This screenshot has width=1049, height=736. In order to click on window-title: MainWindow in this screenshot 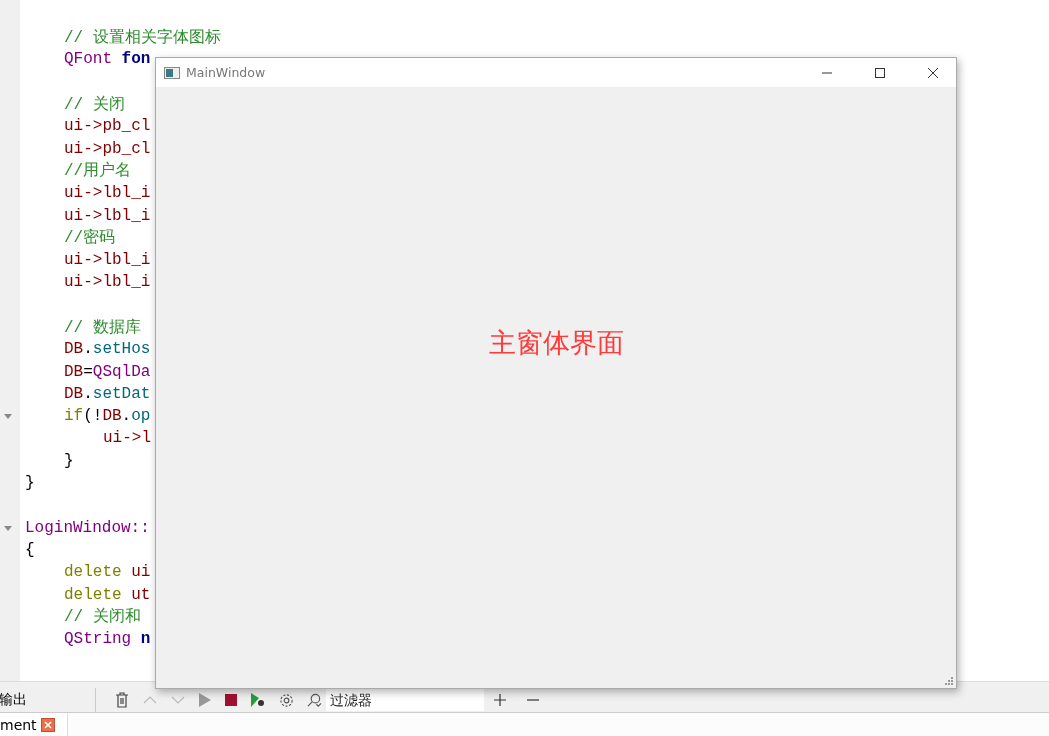, I will do `click(226, 72)`.